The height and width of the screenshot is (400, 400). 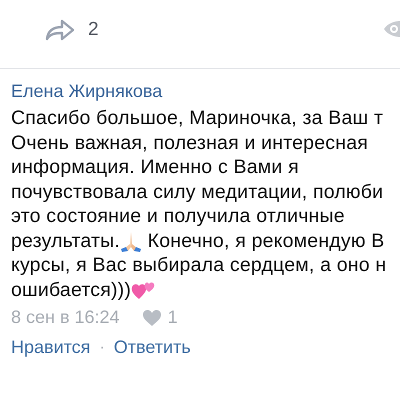 What do you see at coordinates (93, 30) in the screenshot?
I see `share-count: 2` at bounding box center [93, 30].